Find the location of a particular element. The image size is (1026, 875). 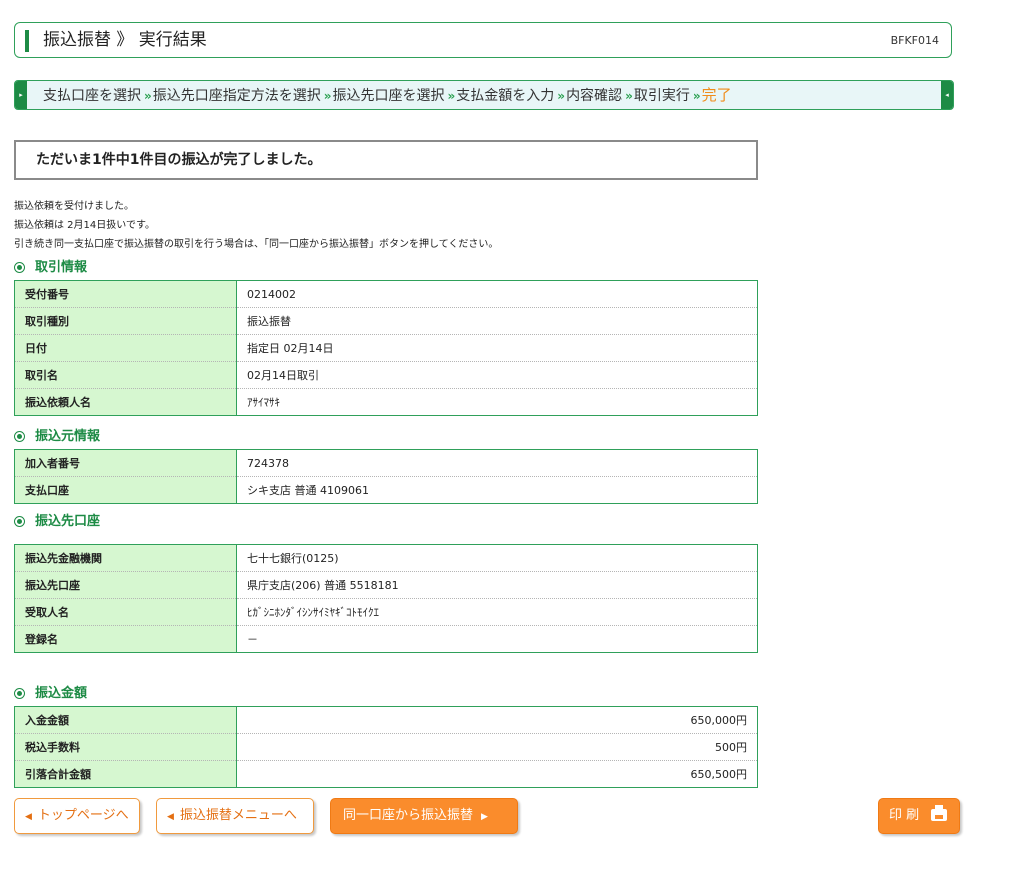

info-message: 振込依頼は 2月14日扱いです。 is located at coordinates (84, 225).